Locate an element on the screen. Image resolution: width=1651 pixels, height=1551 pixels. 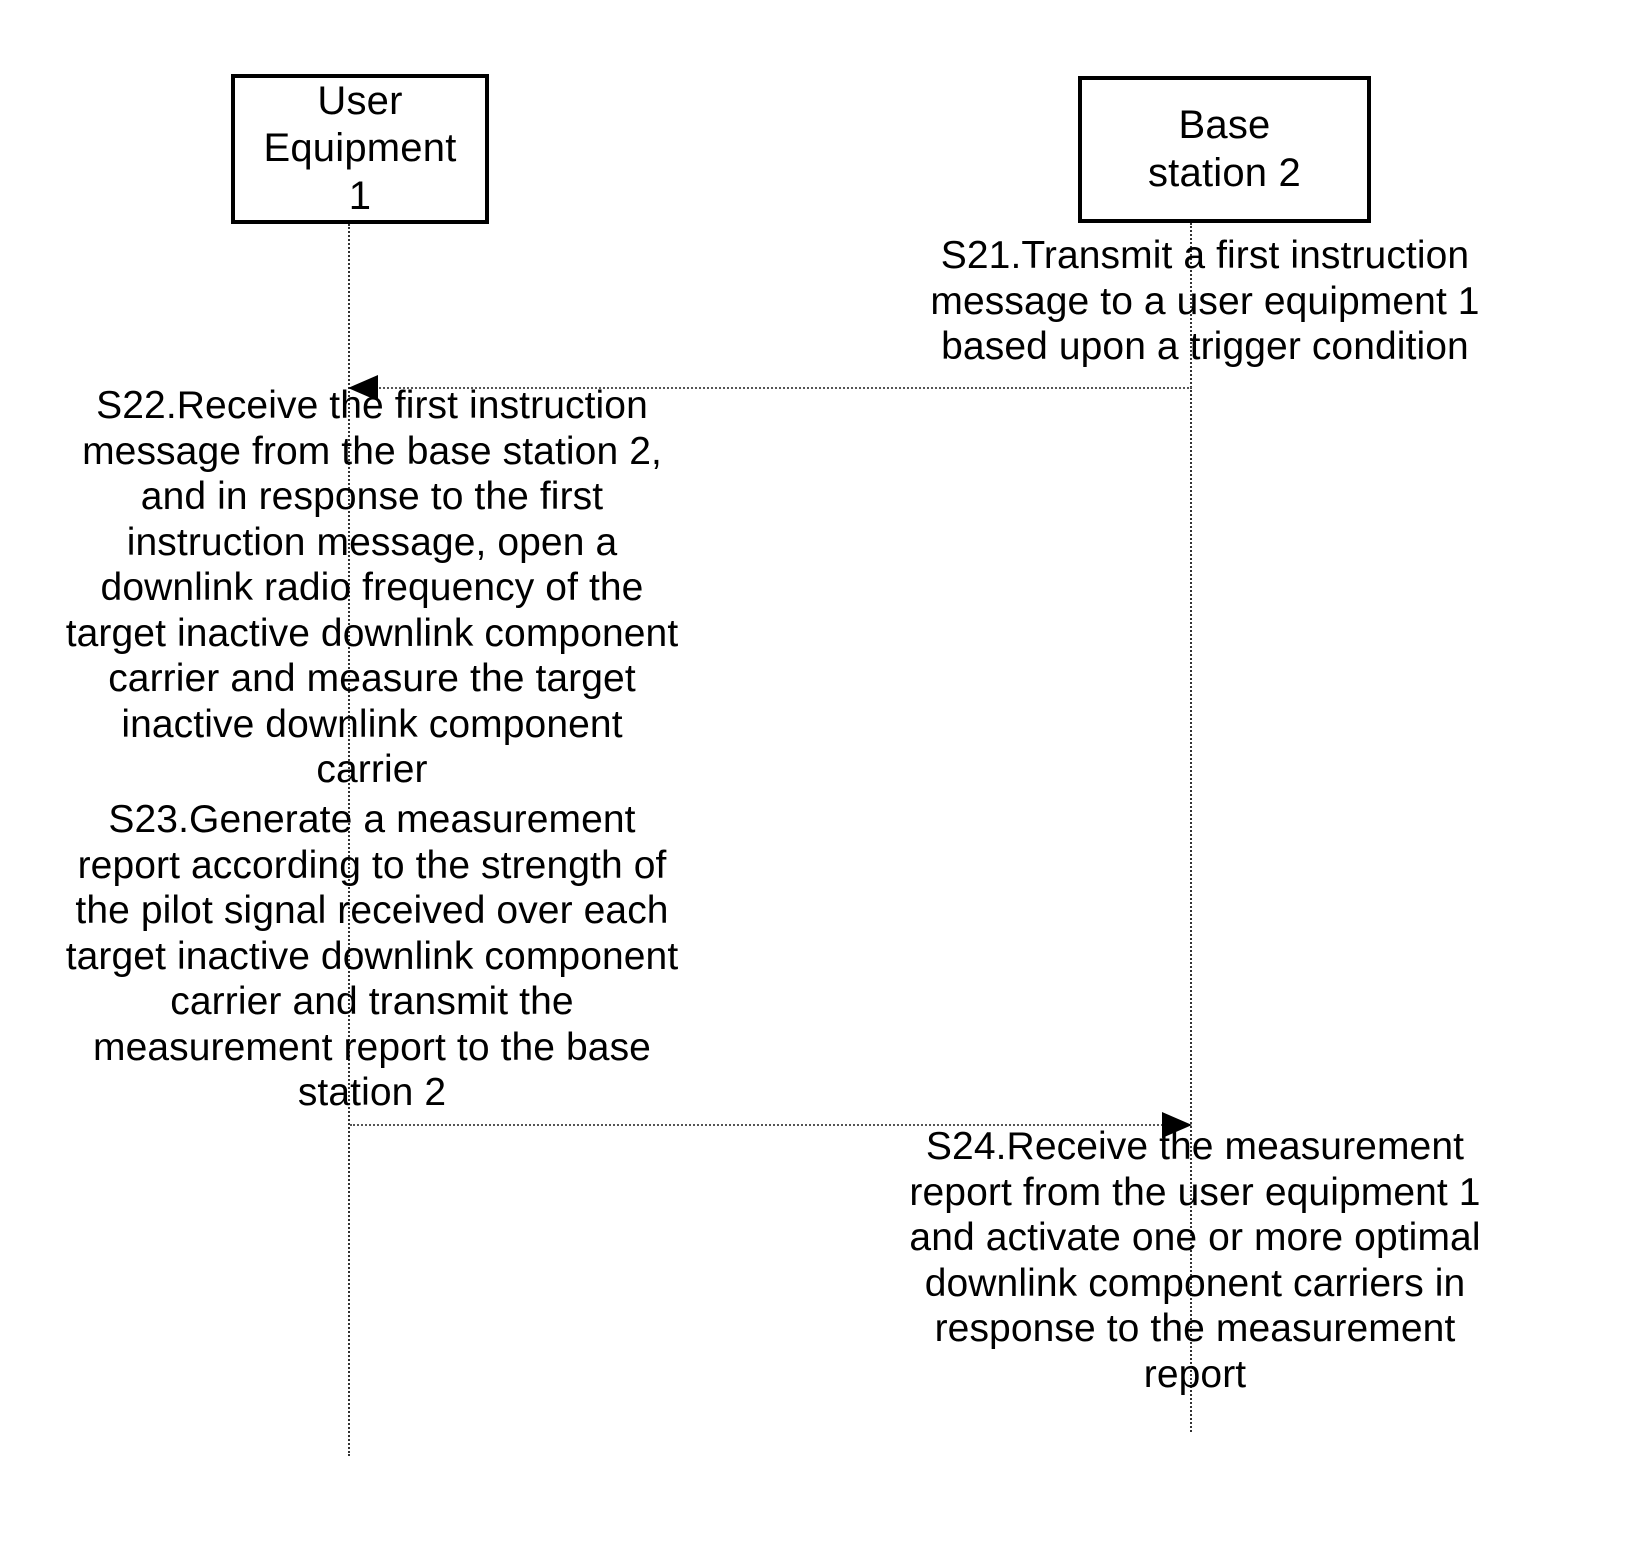
participant-label-line: Equipment is located at coordinates (360, 148).